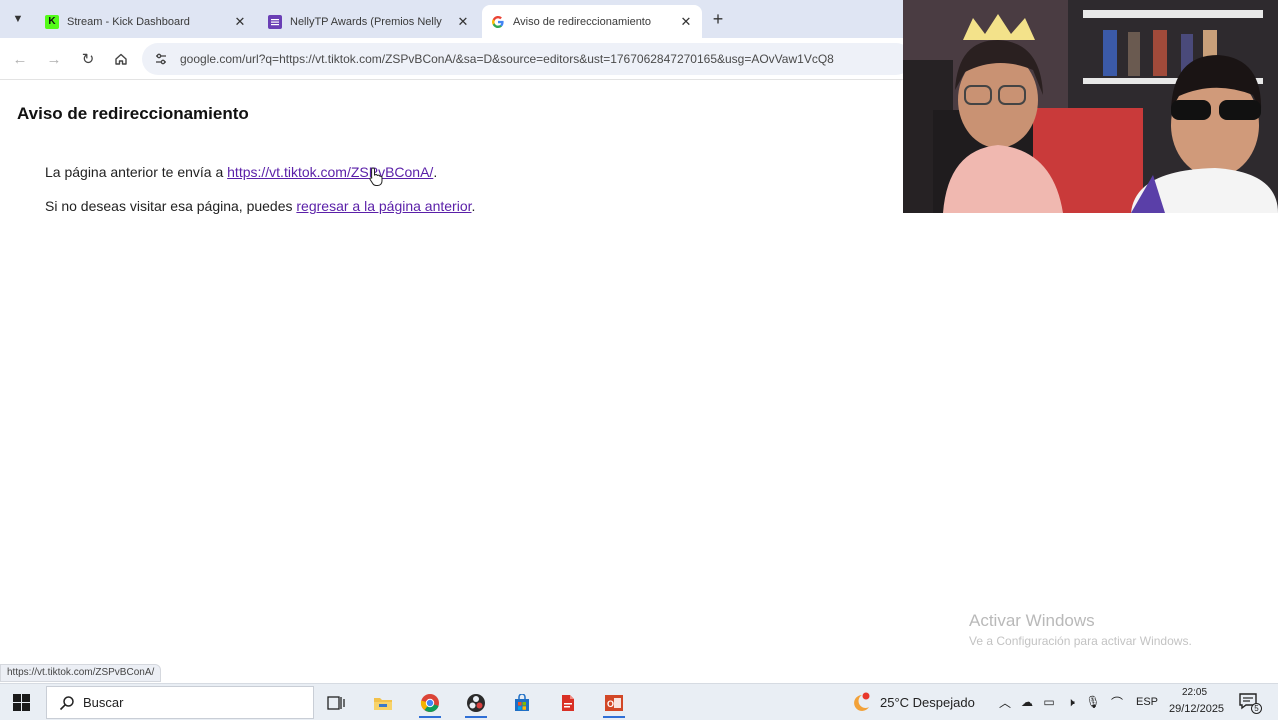  What do you see at coordinates (383, 703) in the screenshot?
I see `file-explorer-icon` at bounding box center [383, 703].